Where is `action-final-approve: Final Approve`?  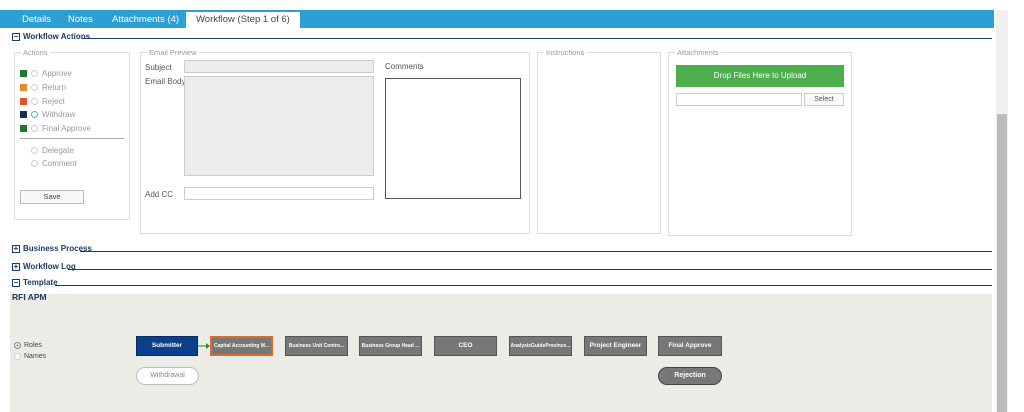 action-final-approve: Final Approve is located at coordinates (55, 128).